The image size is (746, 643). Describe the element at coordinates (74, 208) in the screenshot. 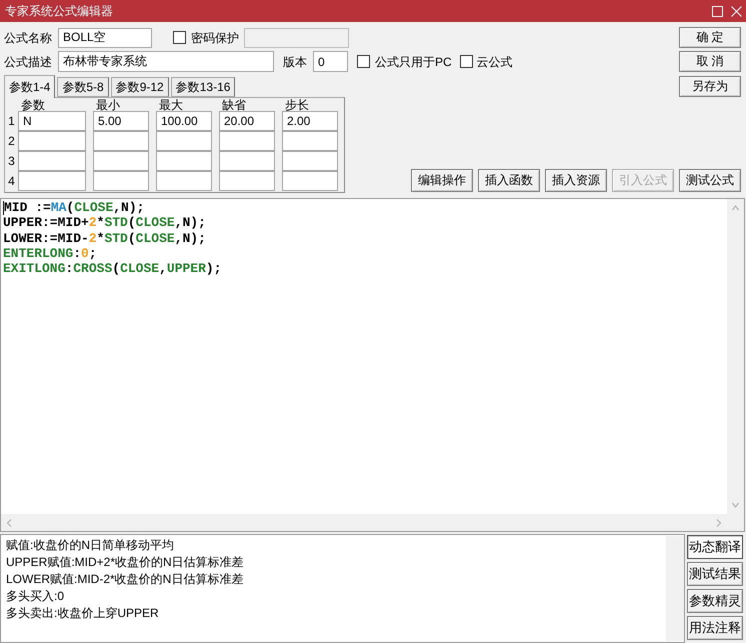

I see `code-line: MID :=MA(CLOSE,N);` at that location.